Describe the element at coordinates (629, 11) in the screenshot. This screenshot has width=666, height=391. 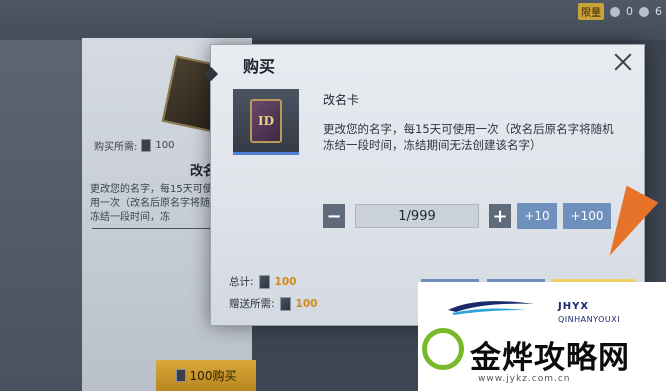
I see `currency-1-value: 0` at that location.